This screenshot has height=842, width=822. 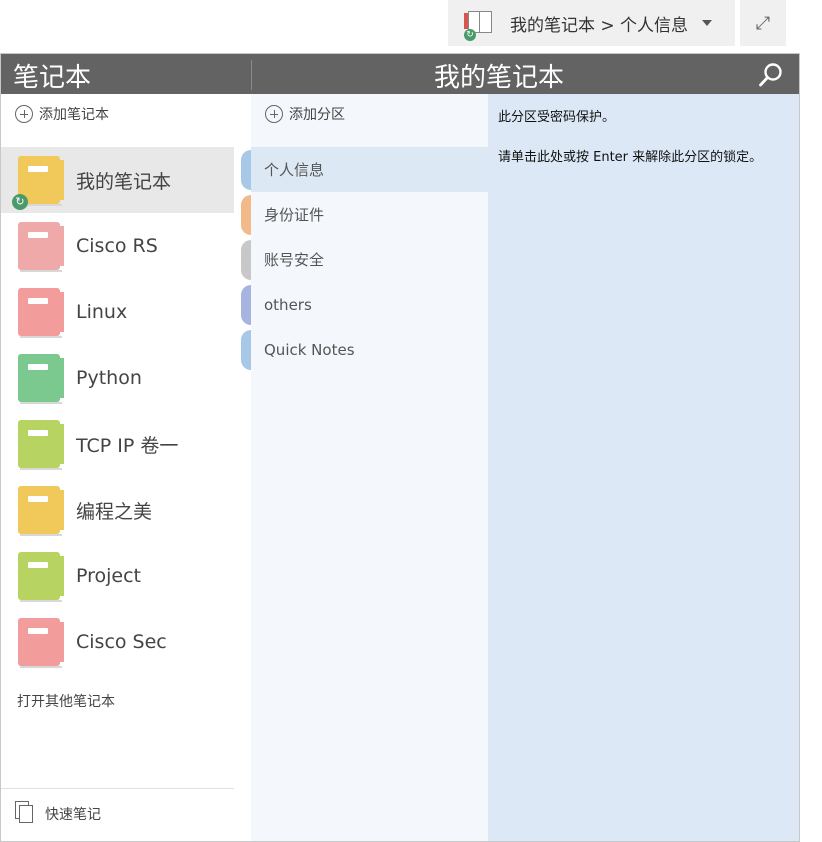 What do you see at coordinates (364, 214) in the screenshot?
I see `section-tab: 身份证件` at bounding box center [364, 214].